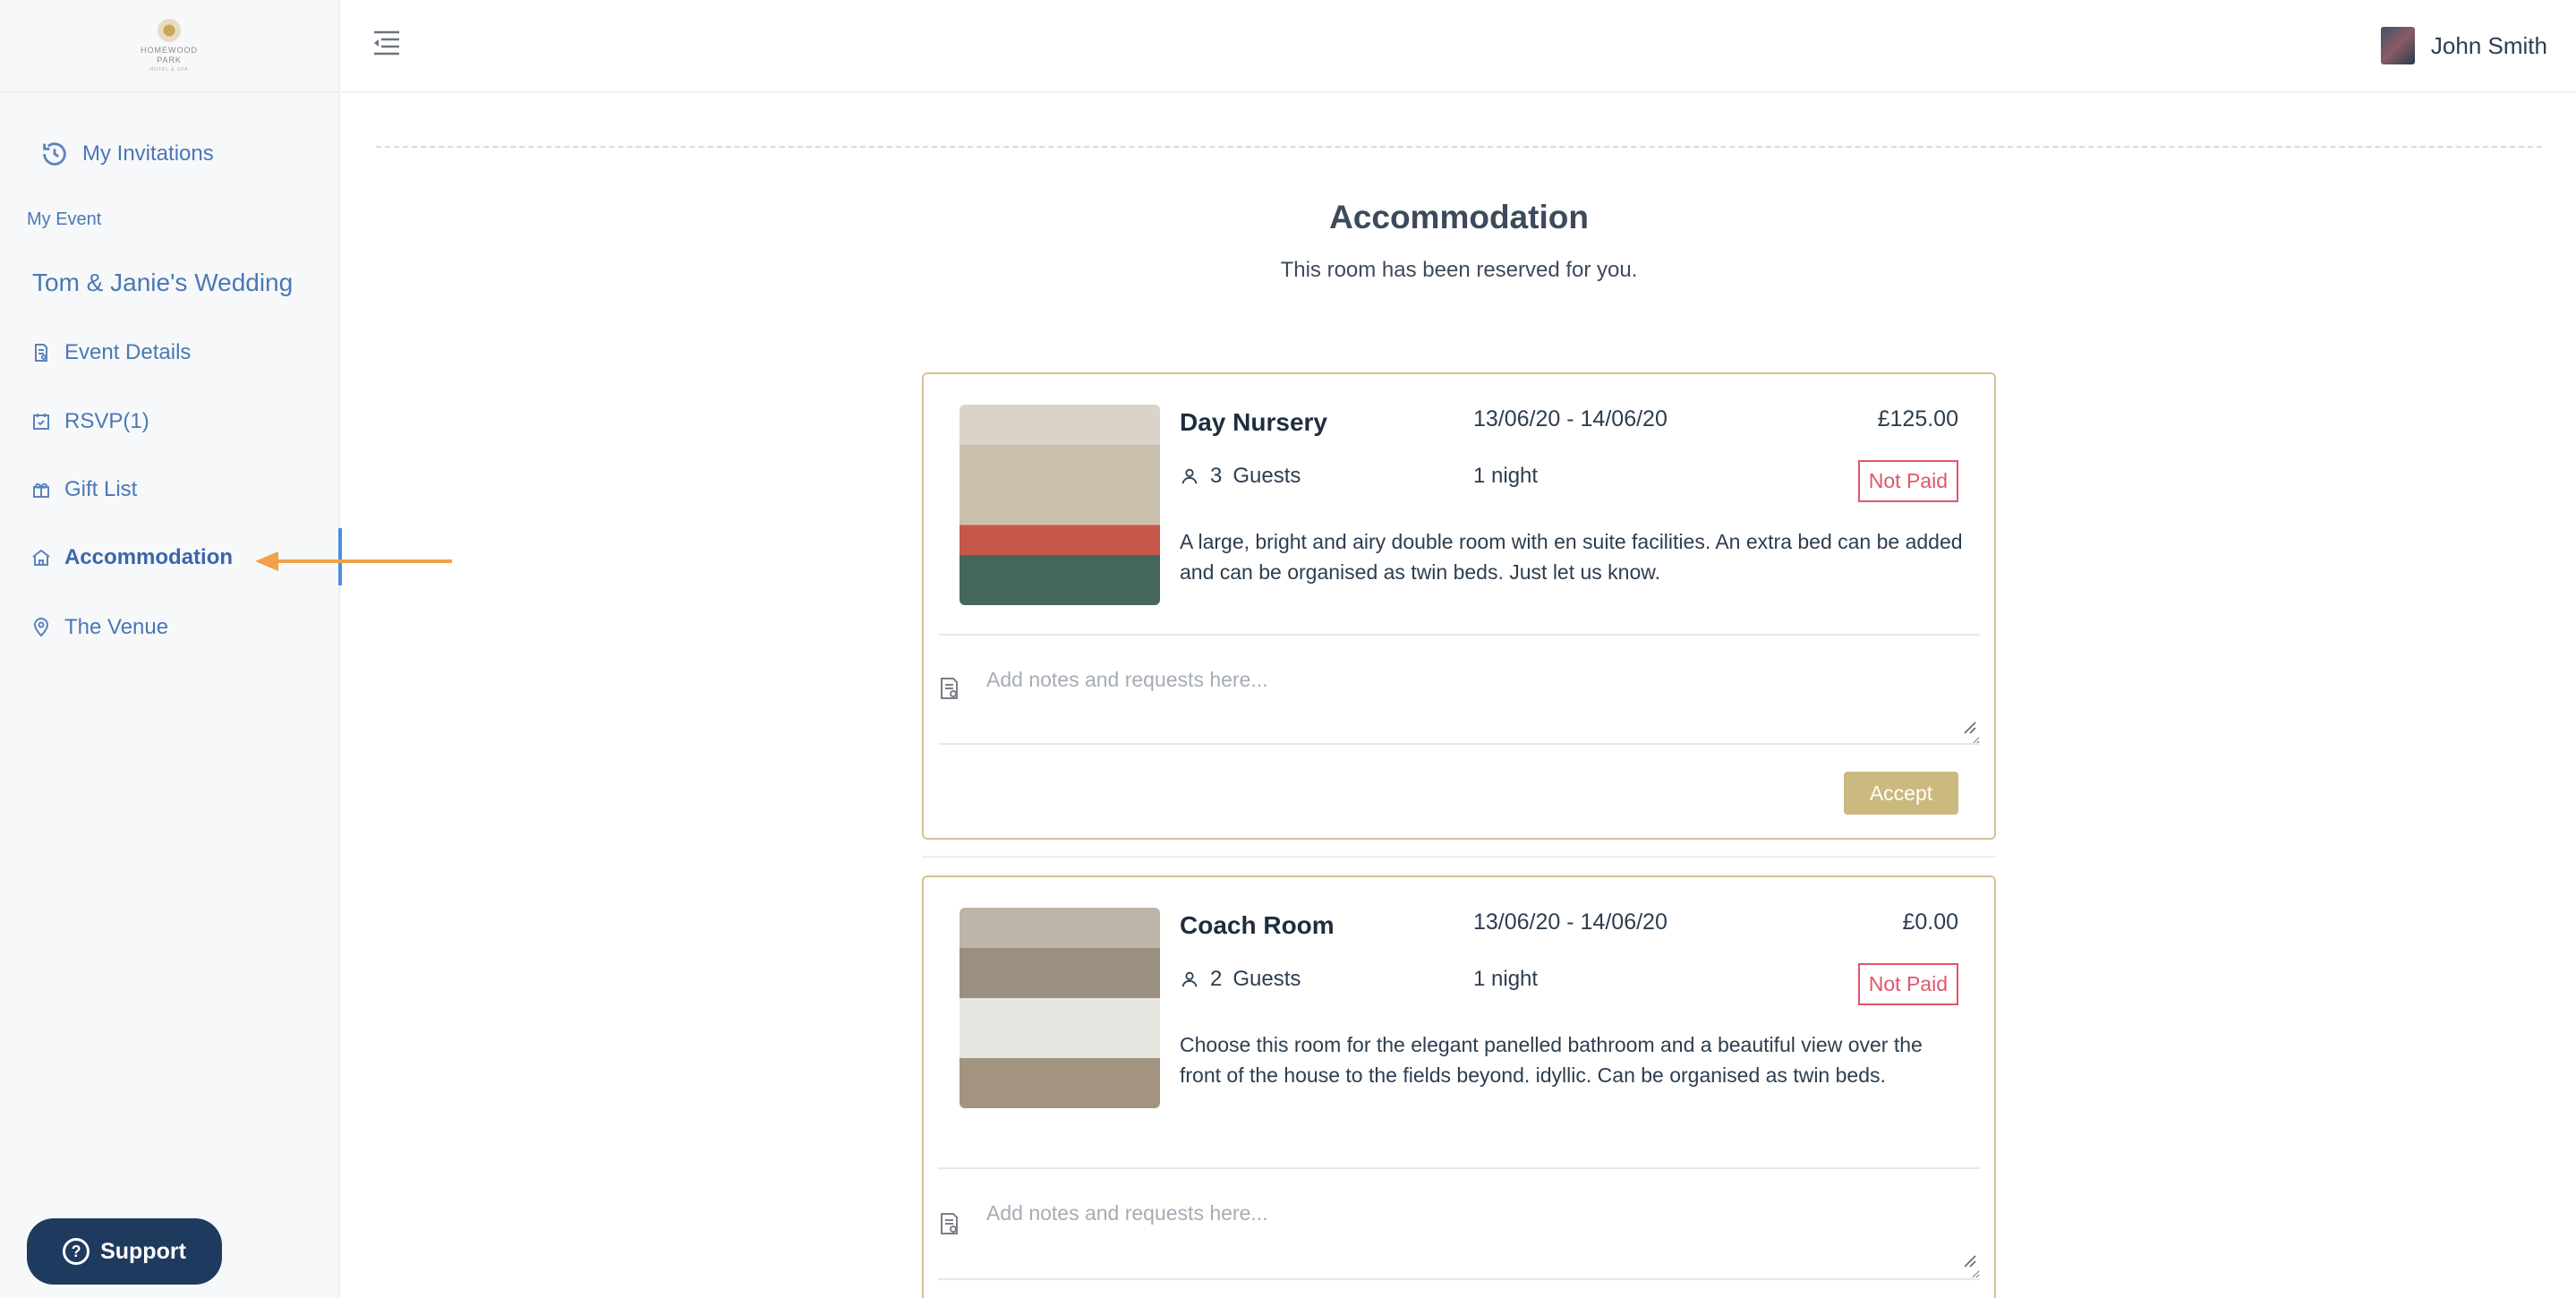  Describe the element at coordinates (2397, 46) in the screenshot. I see `avatar` at that location.